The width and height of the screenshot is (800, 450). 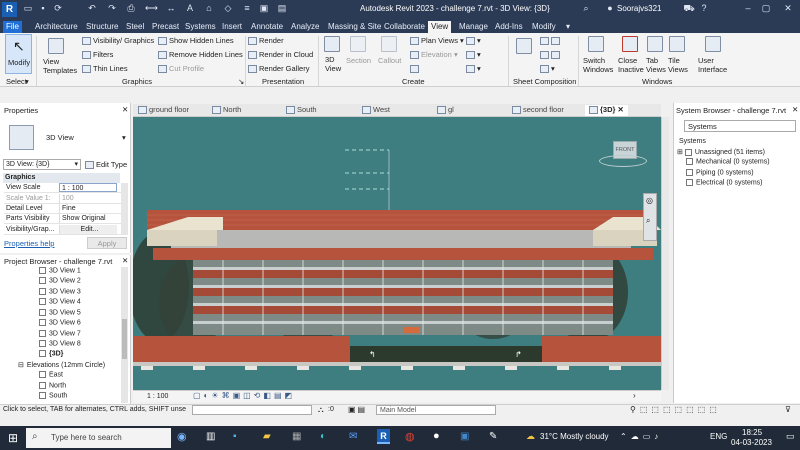 I want to click on revit-logo: R, so click(x=9, y=9).